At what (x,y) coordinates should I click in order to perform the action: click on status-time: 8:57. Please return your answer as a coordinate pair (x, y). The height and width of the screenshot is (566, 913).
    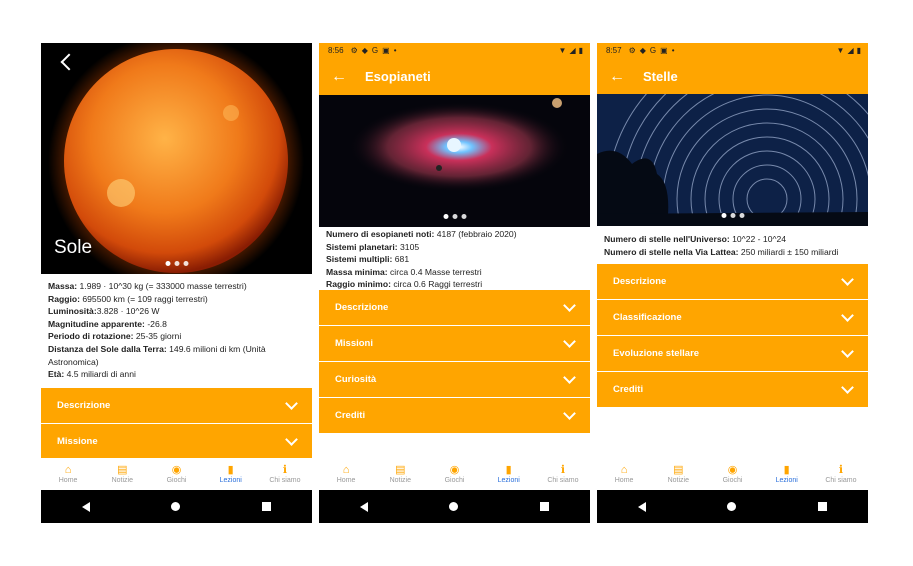
    Looking at the image, I should click on (614, 50).